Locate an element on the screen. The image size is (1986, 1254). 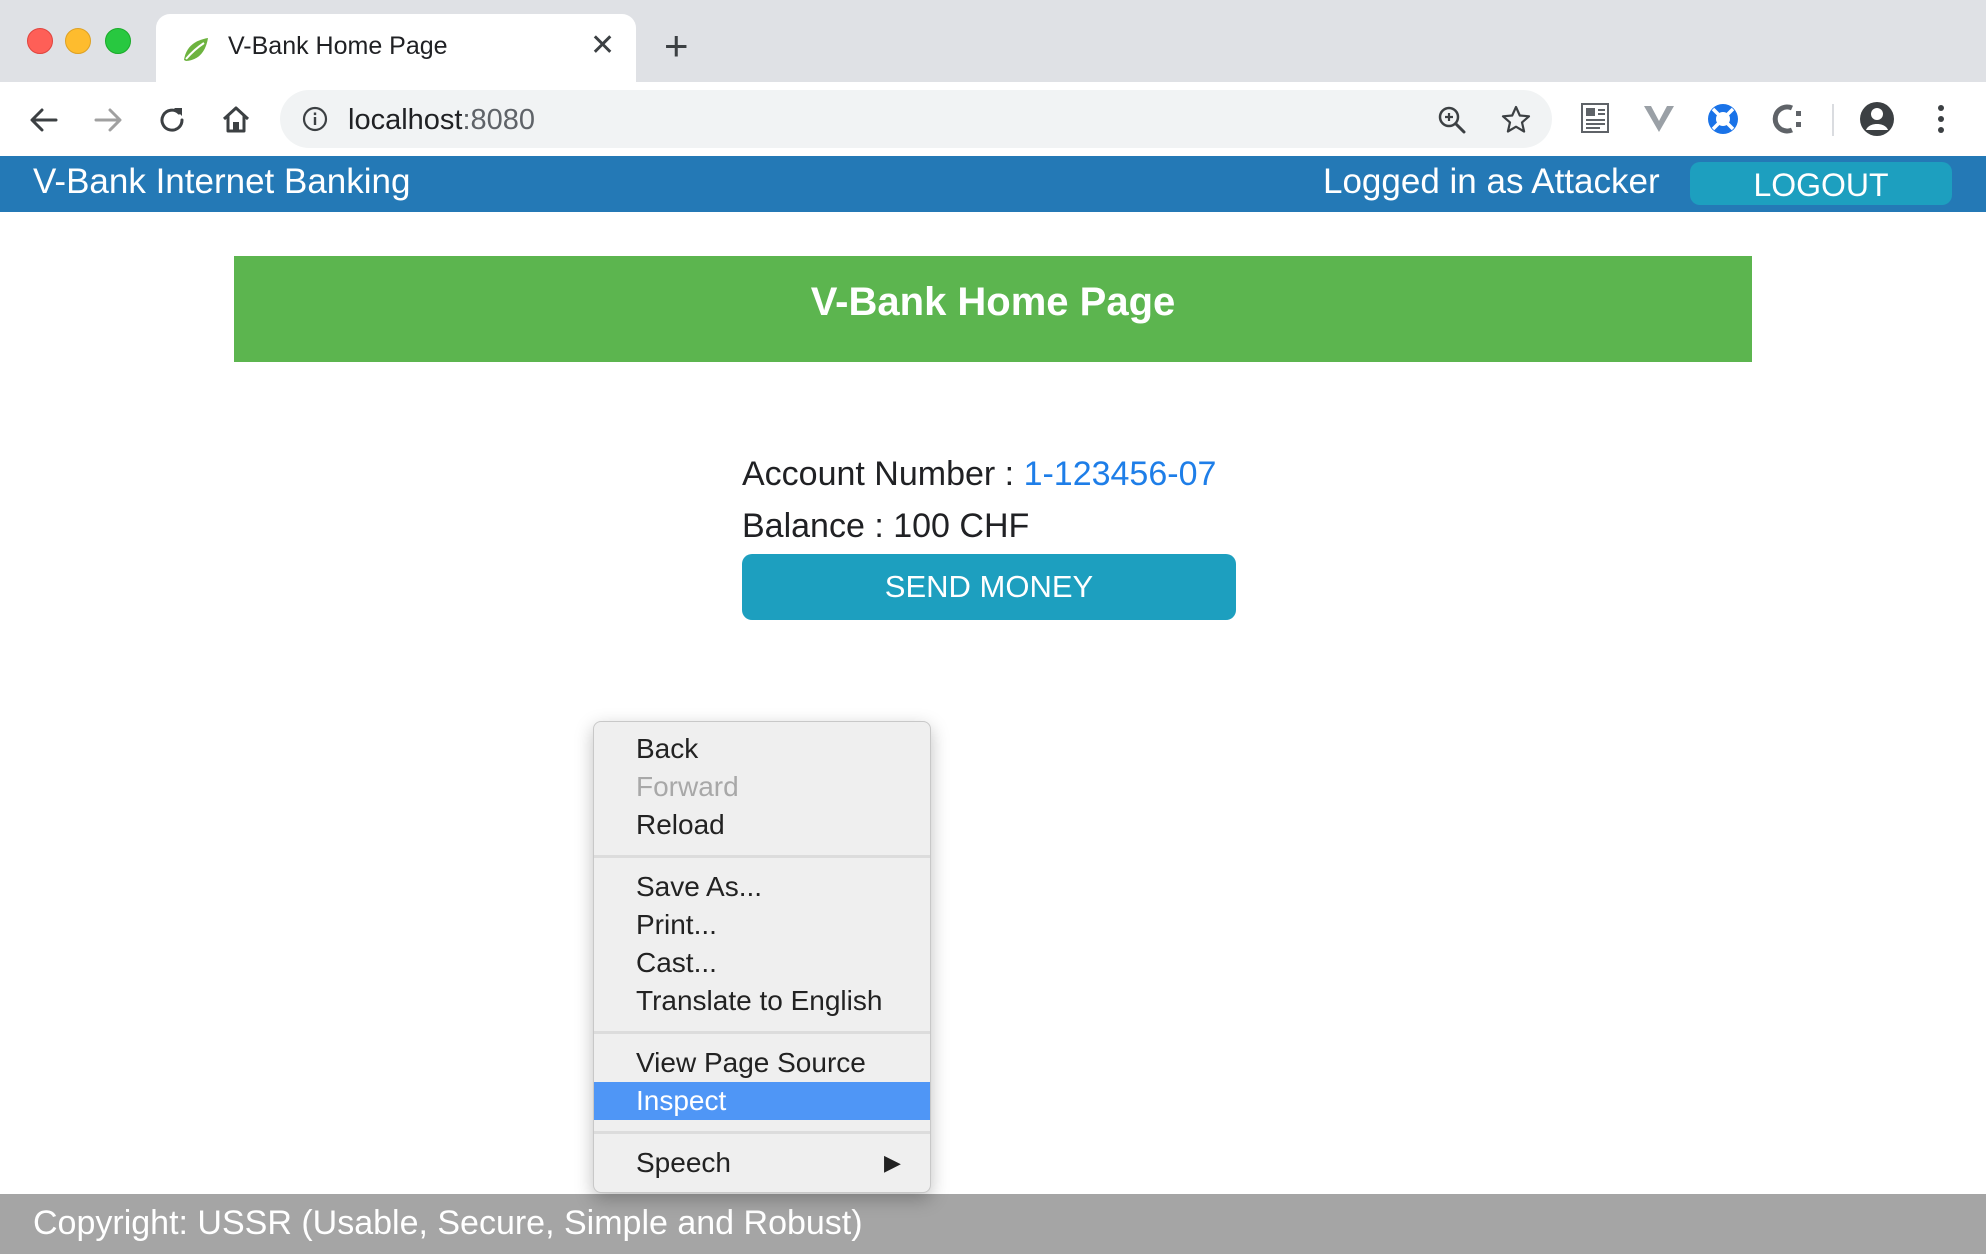
app-brand: V-Bank Internet Banking is located at coordinates (221, 182).